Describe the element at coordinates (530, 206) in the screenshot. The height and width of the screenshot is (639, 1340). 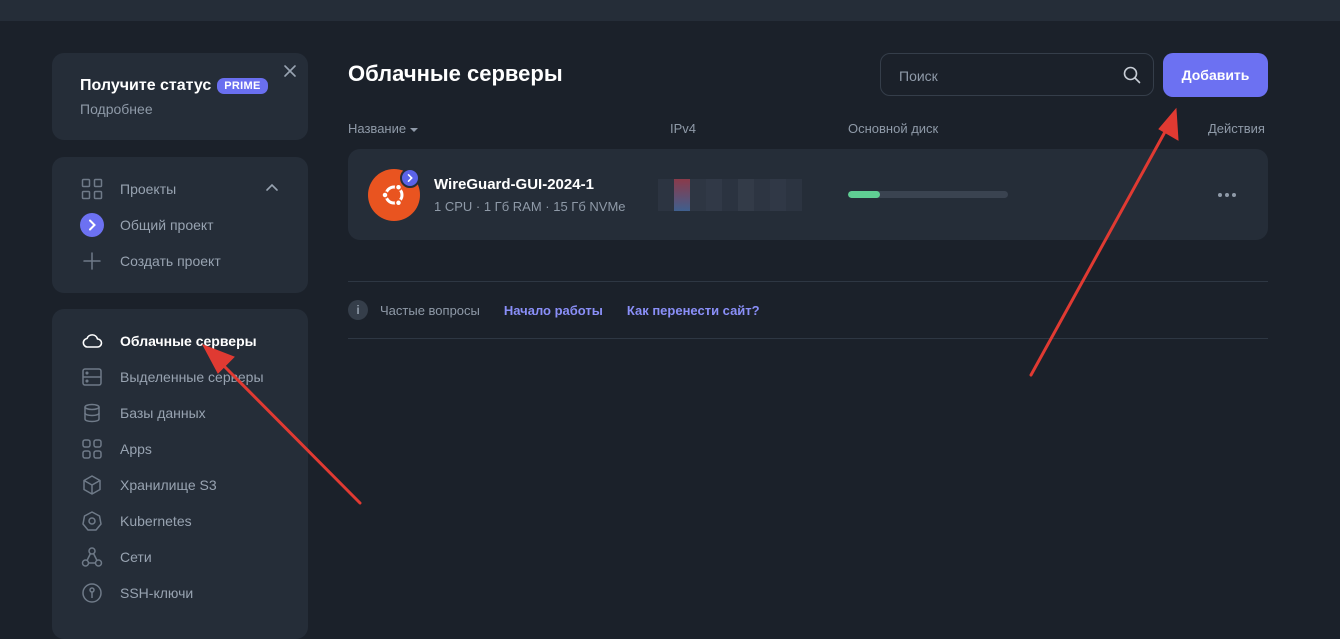
I see `server-specs: 1 CPU · 1 Гб RAM · 15 Гб NVMe` at that location.